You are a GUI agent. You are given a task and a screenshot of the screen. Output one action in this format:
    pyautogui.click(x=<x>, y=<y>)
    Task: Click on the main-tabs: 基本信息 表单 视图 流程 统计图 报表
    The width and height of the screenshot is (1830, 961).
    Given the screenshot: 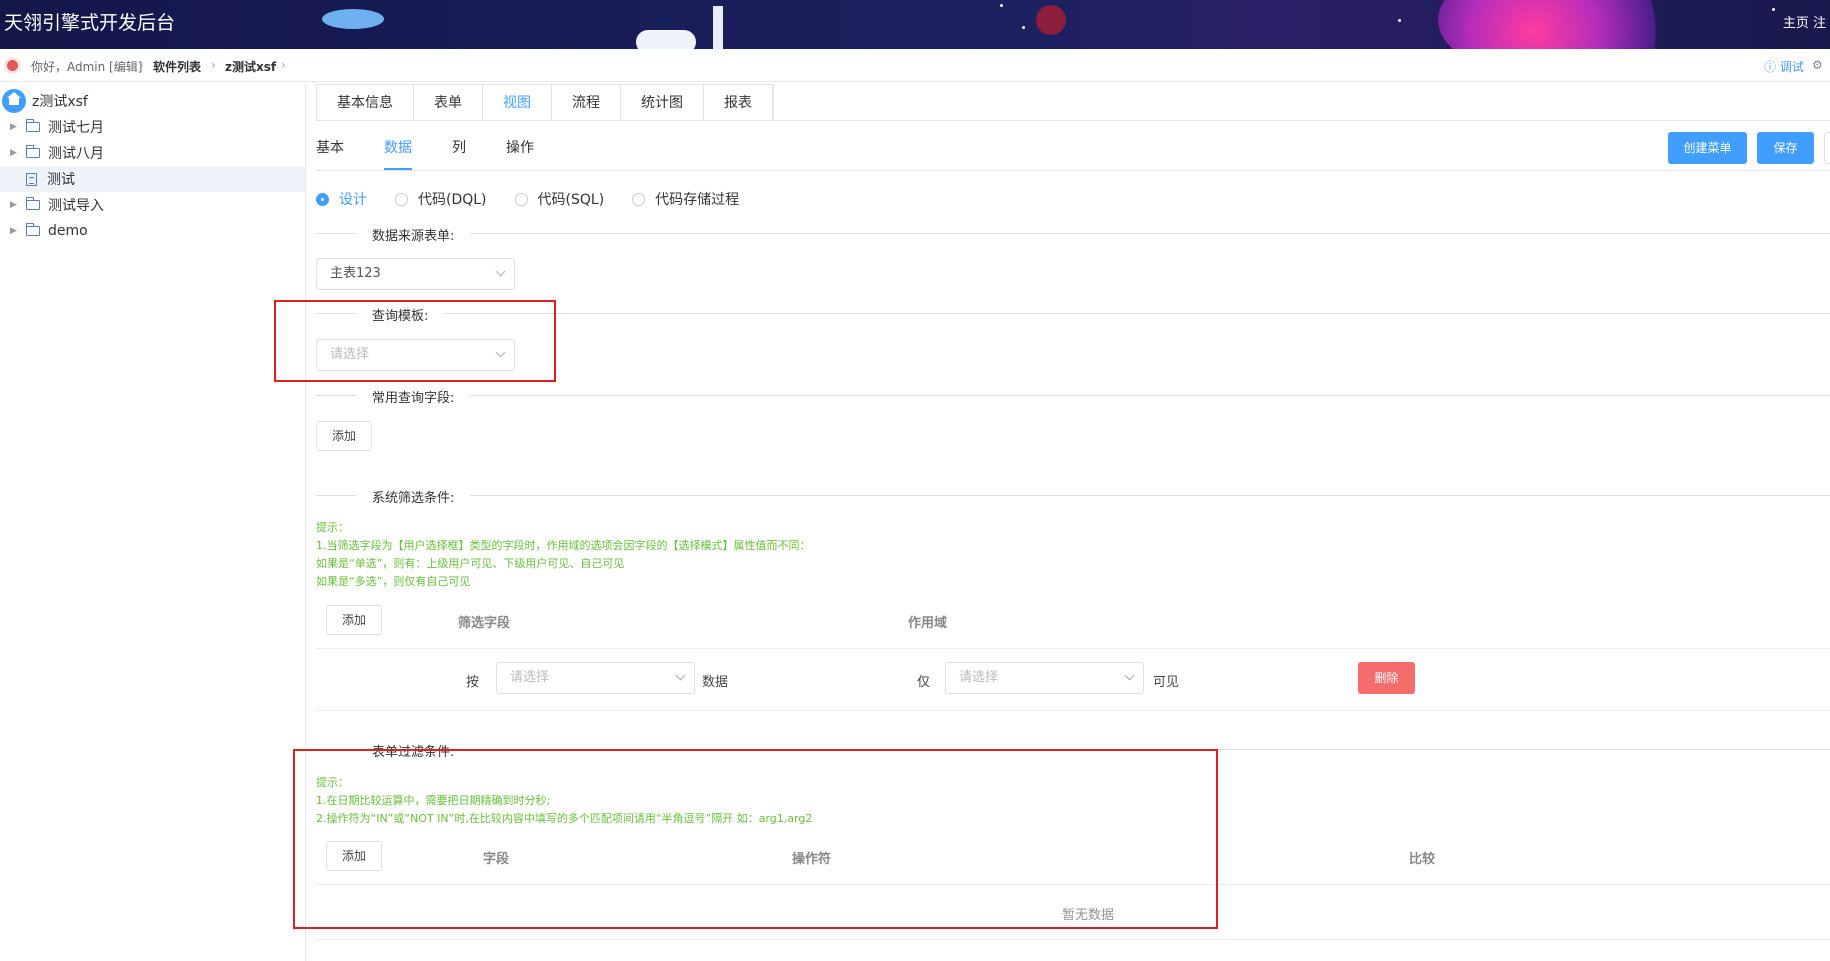 What is the action you would take?
    pyautogui.click(x=545, y=102)
    